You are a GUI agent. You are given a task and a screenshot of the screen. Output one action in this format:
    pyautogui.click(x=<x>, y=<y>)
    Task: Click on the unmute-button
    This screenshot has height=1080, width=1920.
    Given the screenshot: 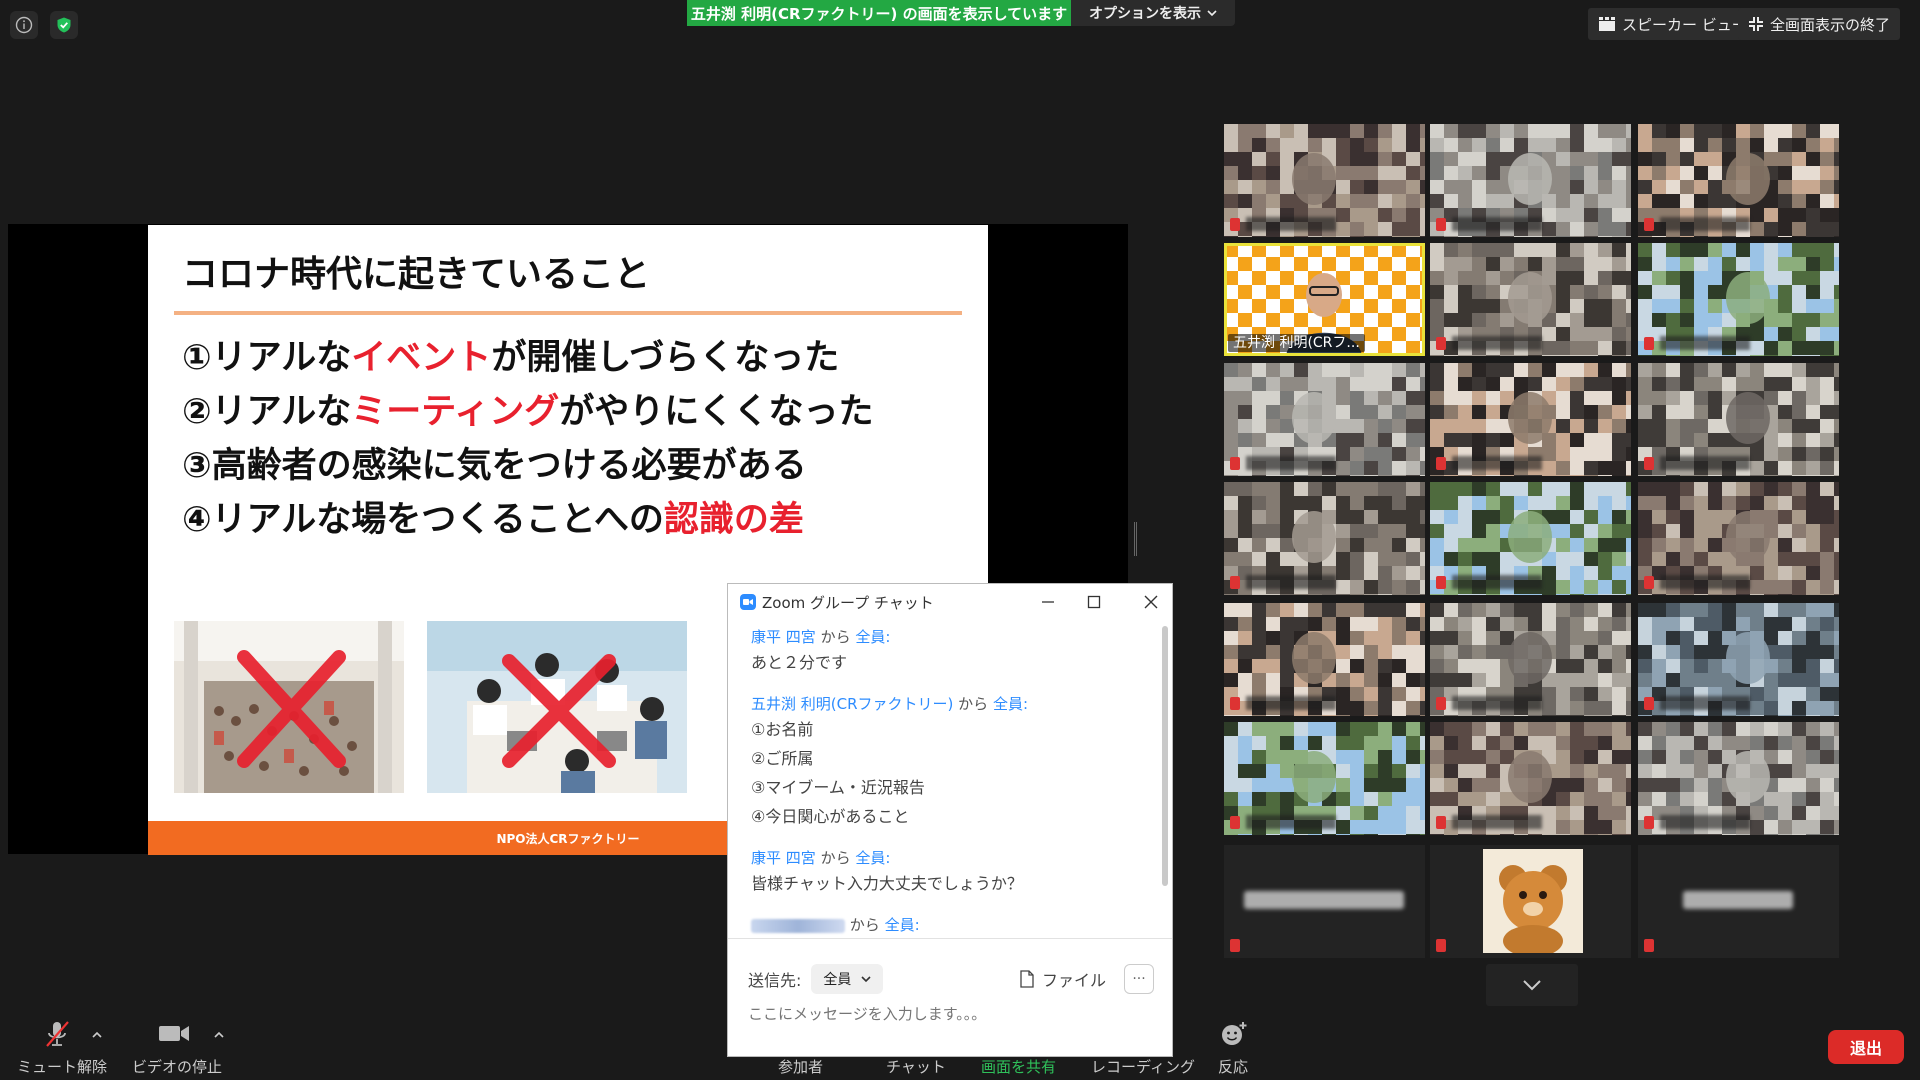 What is the action you would take?
    pyautogui.click(x=57, y=1034)
    